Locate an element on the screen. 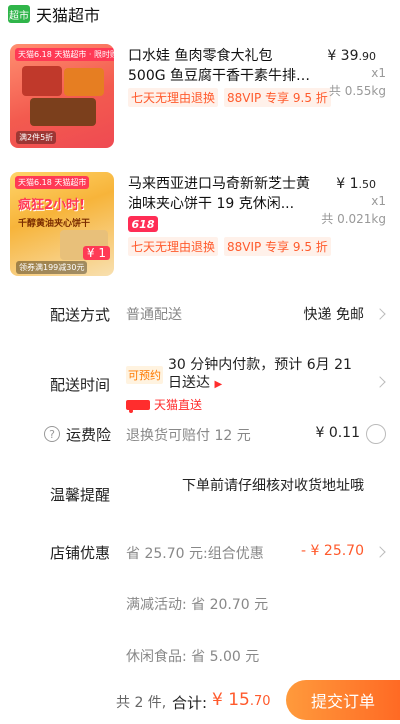  product-price: ¥ 39.90 is located at coordinates (351, 56).